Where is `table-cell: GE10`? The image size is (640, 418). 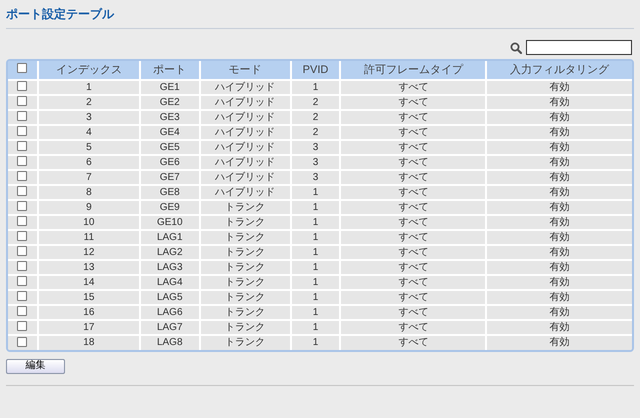 table-cell: GE10 is located at coordinates (169, 222).